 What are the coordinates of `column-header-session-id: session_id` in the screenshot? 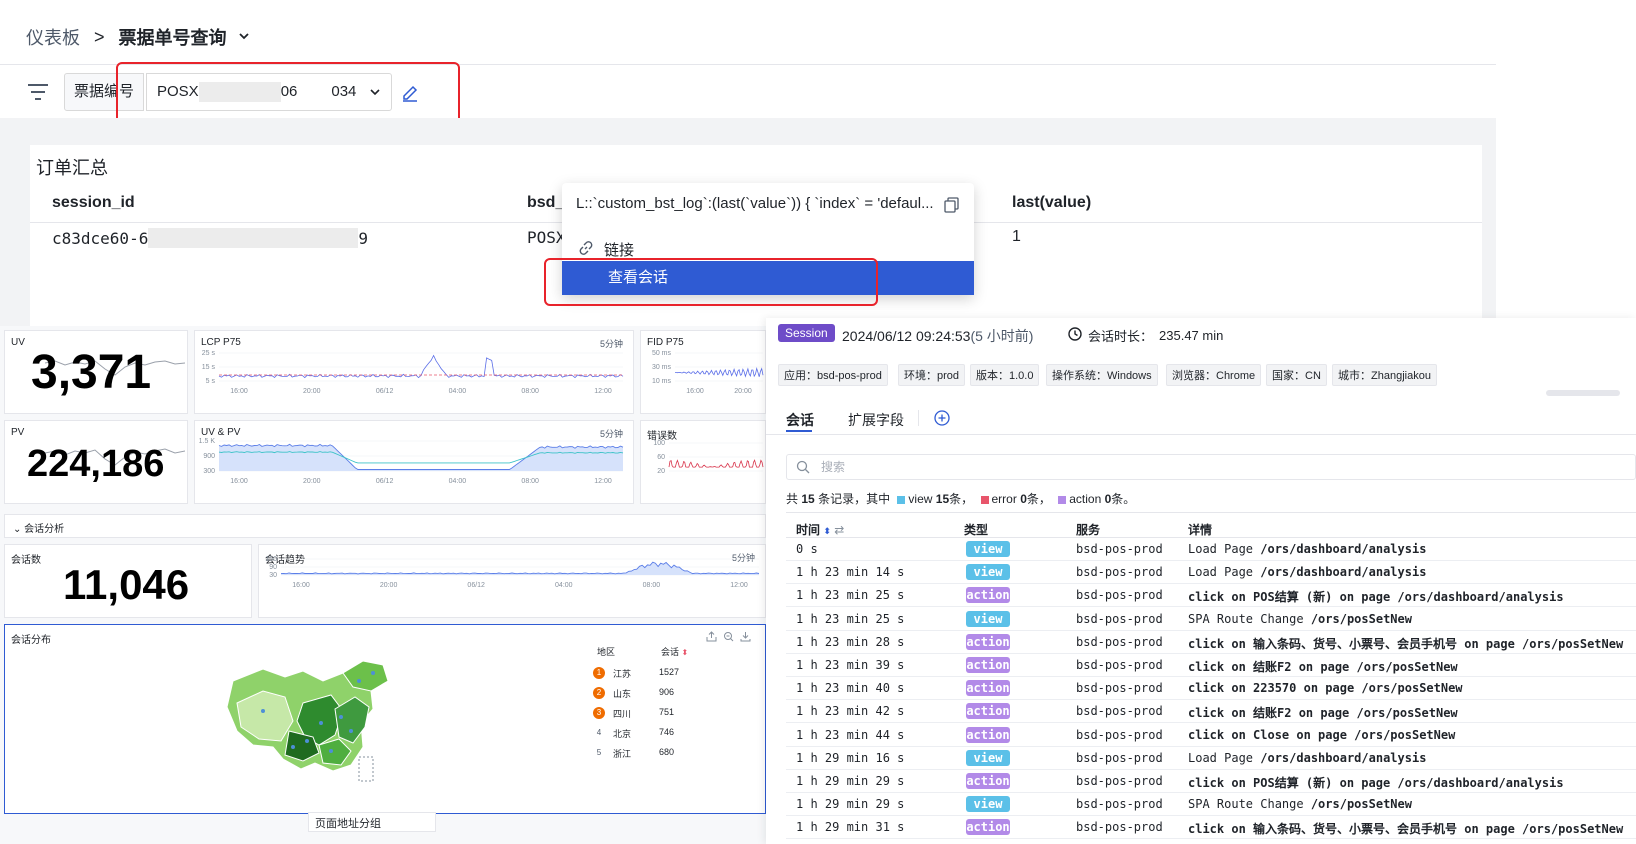 It's located at (93, 203).